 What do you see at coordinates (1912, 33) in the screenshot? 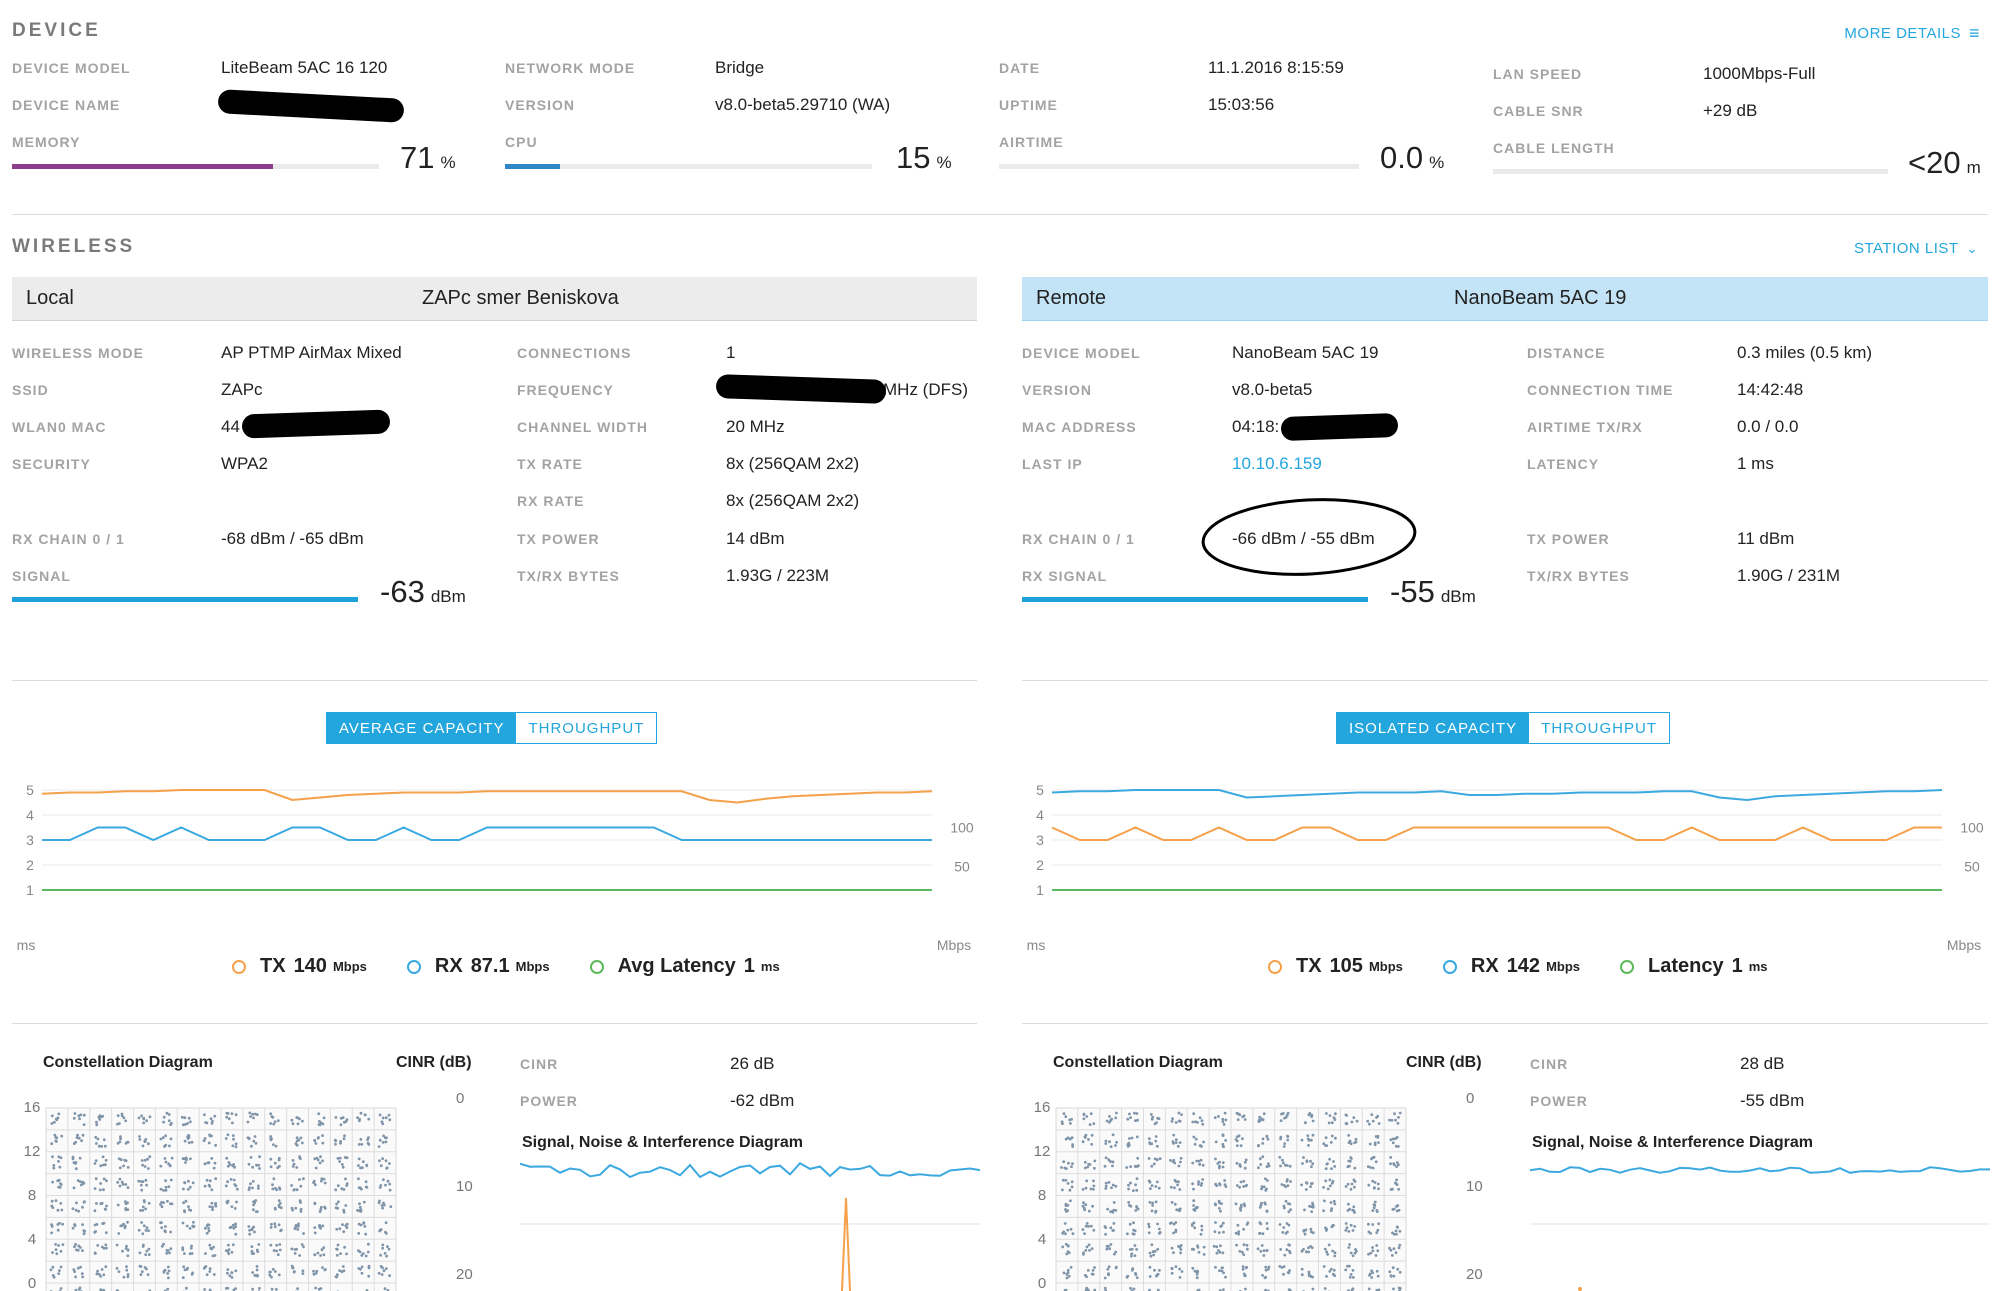
I see `more-details-link: MORE DETAILS ≡` at bounding box center [1912, 33].